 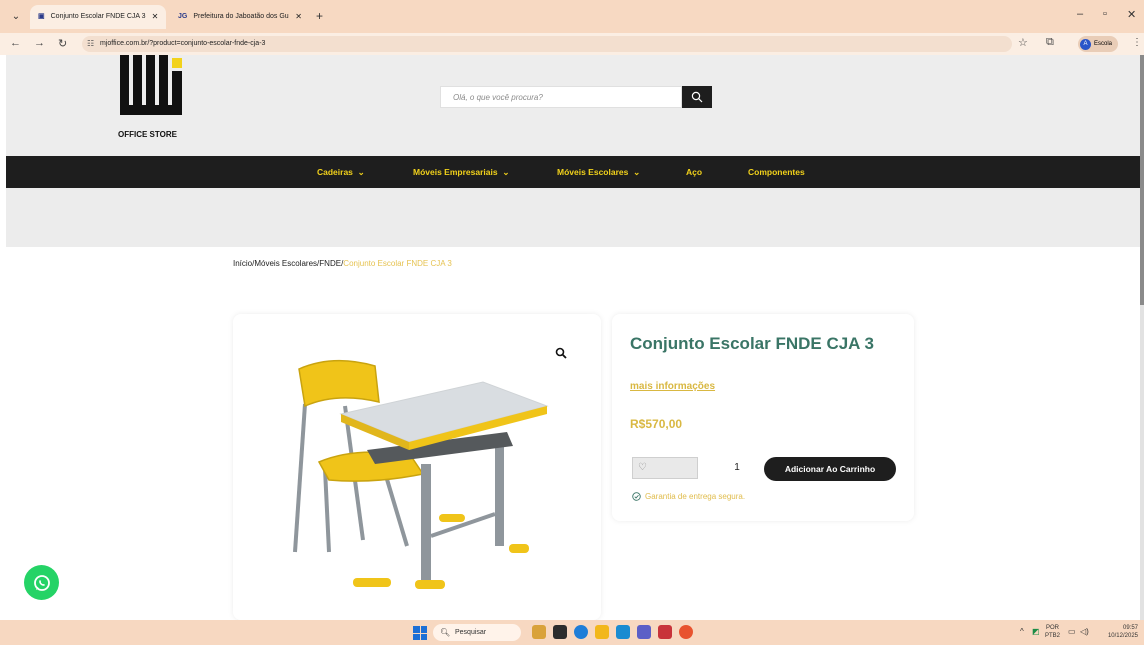 I want to click on site-info-icon: ☷, so click(x=90, y=44).